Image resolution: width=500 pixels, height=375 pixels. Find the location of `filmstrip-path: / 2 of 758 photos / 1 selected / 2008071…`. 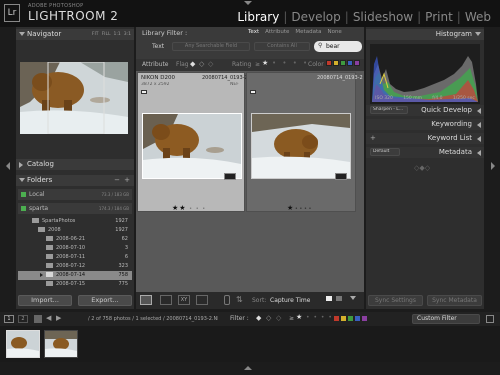

filmstrip-path: / 2 of 758 photos / 1 selected / 2008071… is located at coordinates (153, 319).